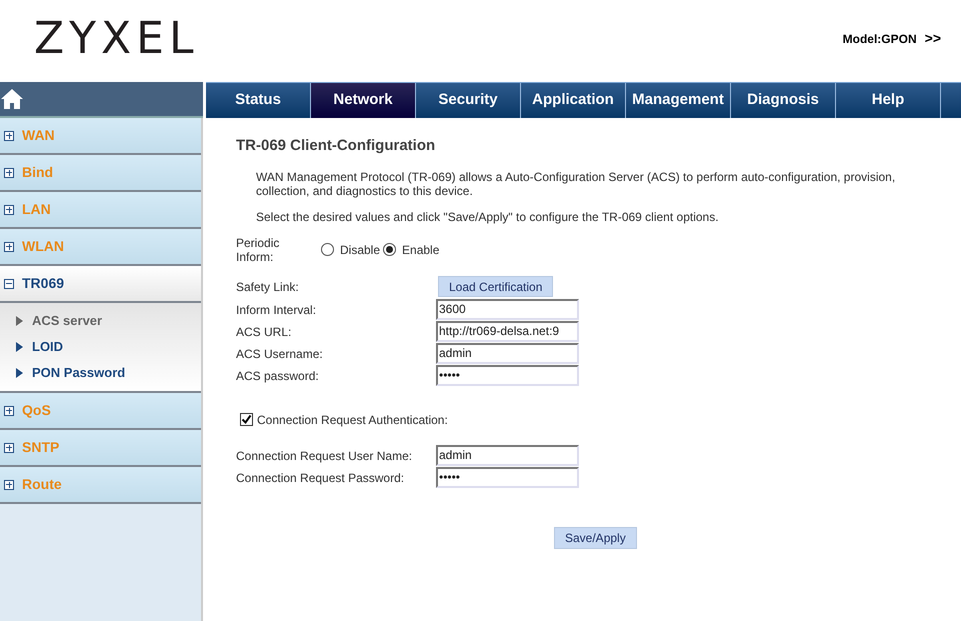 The height and width of the screenshot is (621, 961). Describe the element at coordinates (100, 284) in the screenshot. I see `sidebar-item: TR069` at that location.